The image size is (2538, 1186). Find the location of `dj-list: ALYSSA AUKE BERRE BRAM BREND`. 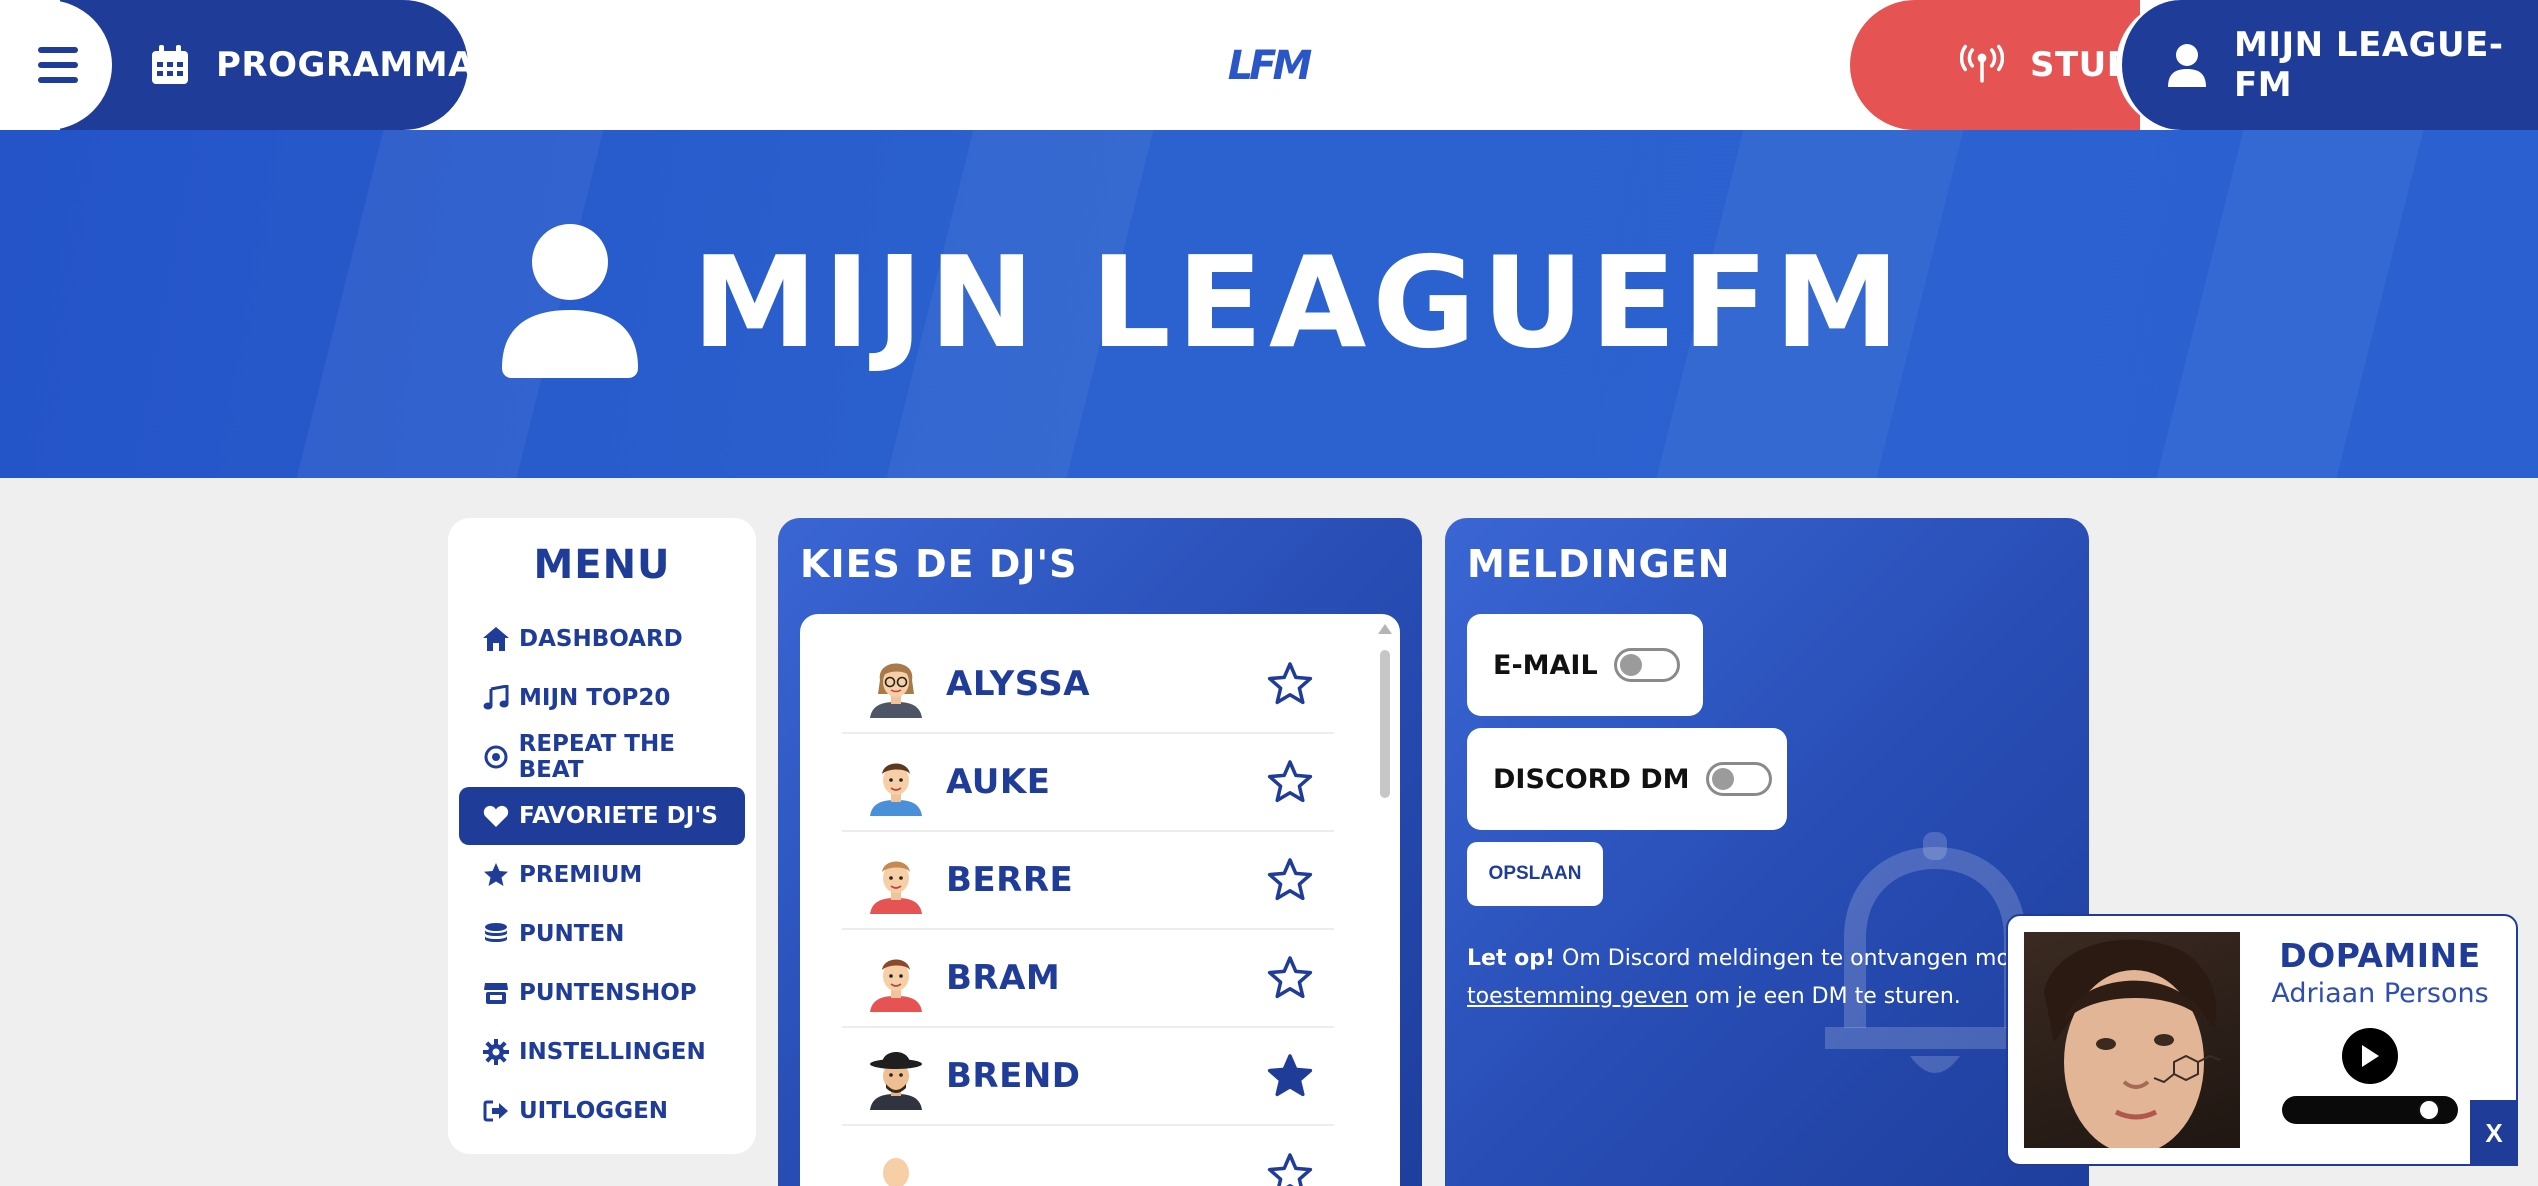

dj-list: ALYSSA AUKE BERRE BRAM BREND is located at coordinates (1100, 900).